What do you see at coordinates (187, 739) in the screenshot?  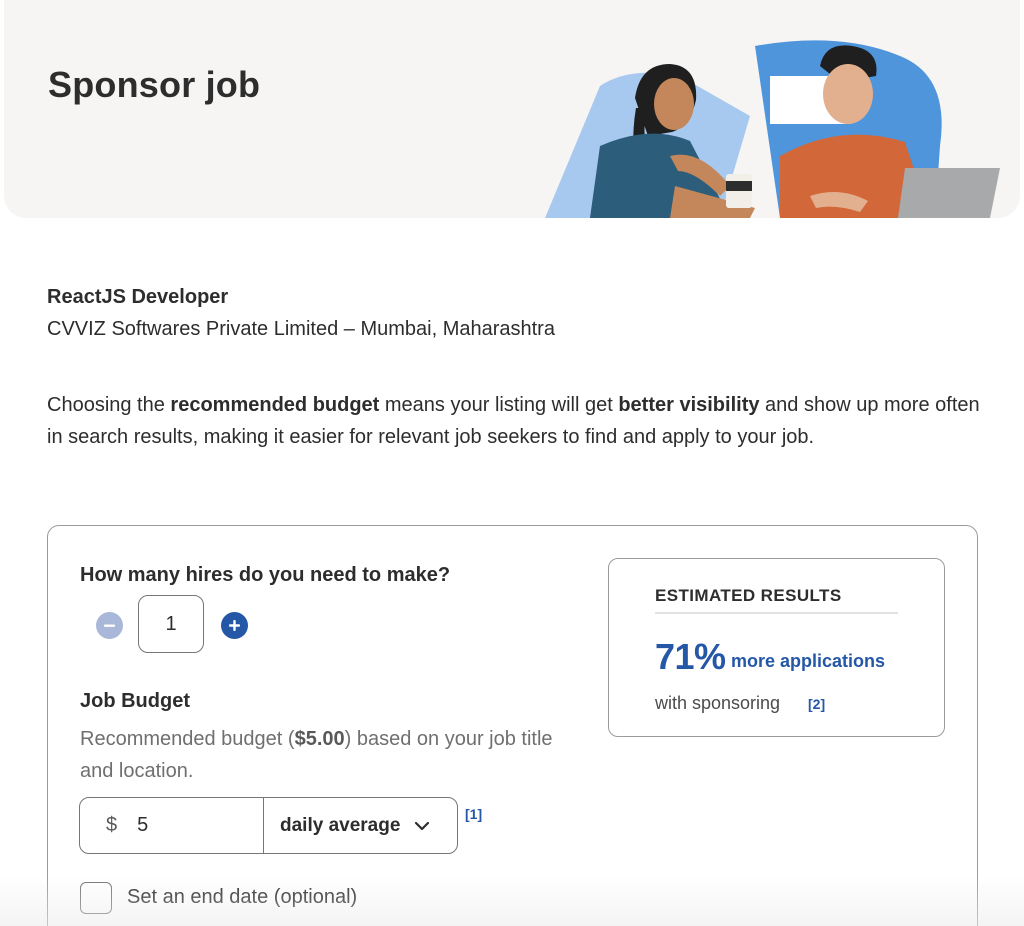 I see `budget-hint-prefix: Recommended budget (` at bounding box center [187, 739].